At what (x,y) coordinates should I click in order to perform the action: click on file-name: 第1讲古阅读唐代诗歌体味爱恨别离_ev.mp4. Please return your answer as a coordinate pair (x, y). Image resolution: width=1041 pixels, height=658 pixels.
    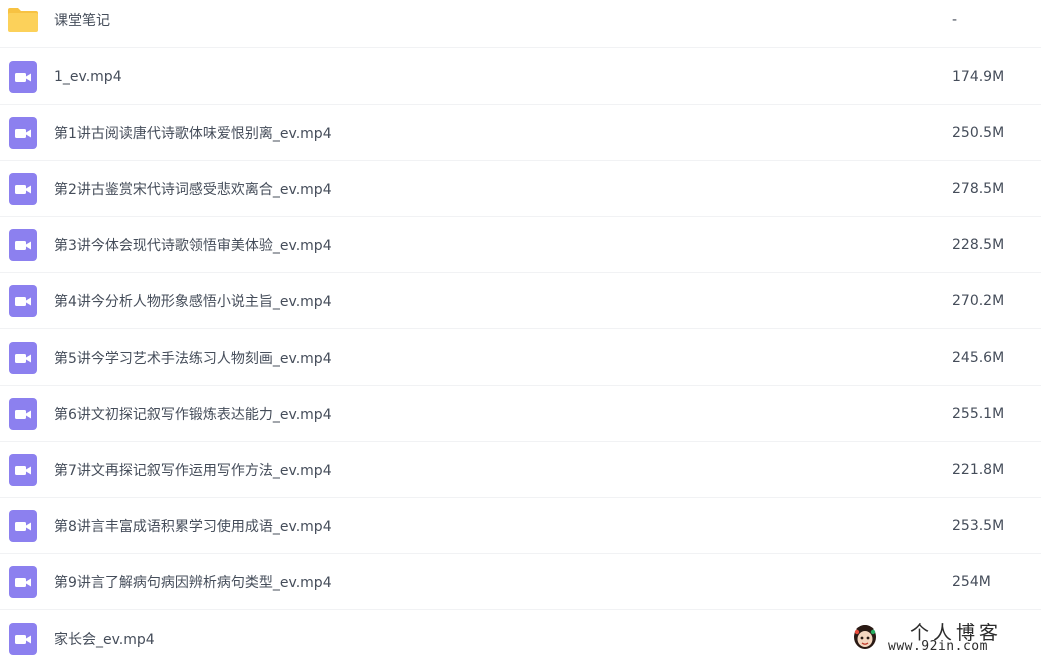
    Looking at the image, I should click on (193, 133).